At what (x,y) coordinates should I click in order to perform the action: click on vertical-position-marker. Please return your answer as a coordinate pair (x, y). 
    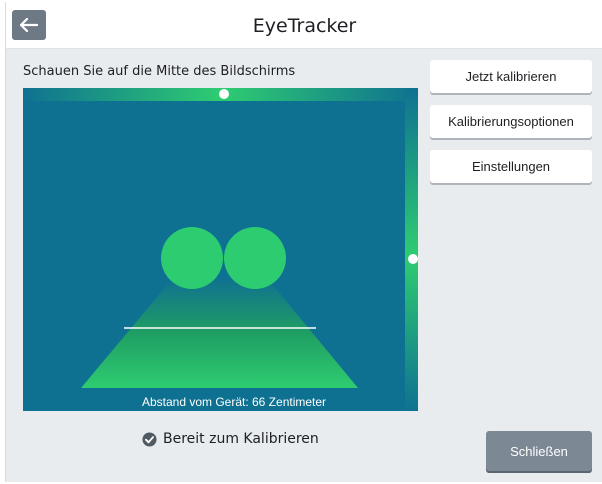
    Looking at the image, I should click on (413, 259).